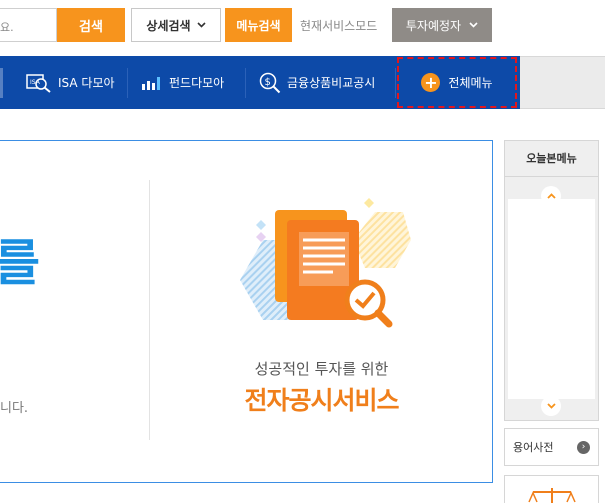 The width and height of the screenshot is (605, 503). I want to click on nav-item-compare: $ 금융상품비교공시, so click(317, 82).